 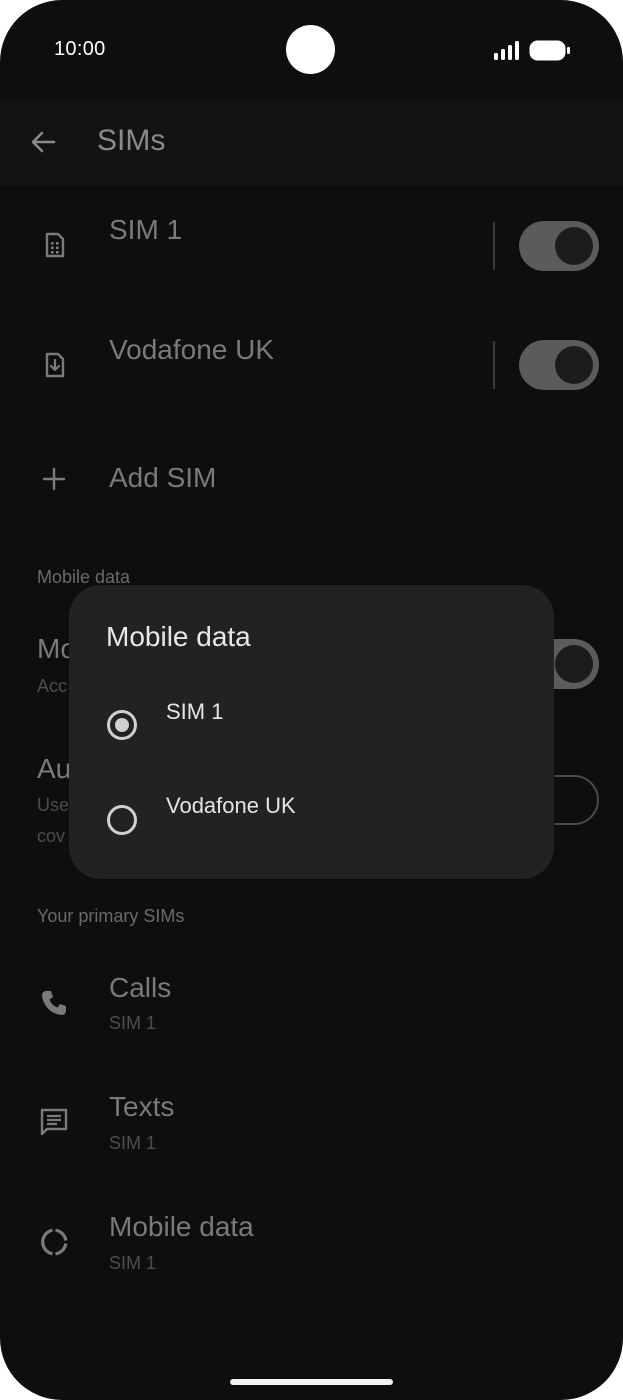 What do you see at coordinates (142, 1106) in the screenshot?
I see `texts-title: Texts` at bounding box center [142, 1106].